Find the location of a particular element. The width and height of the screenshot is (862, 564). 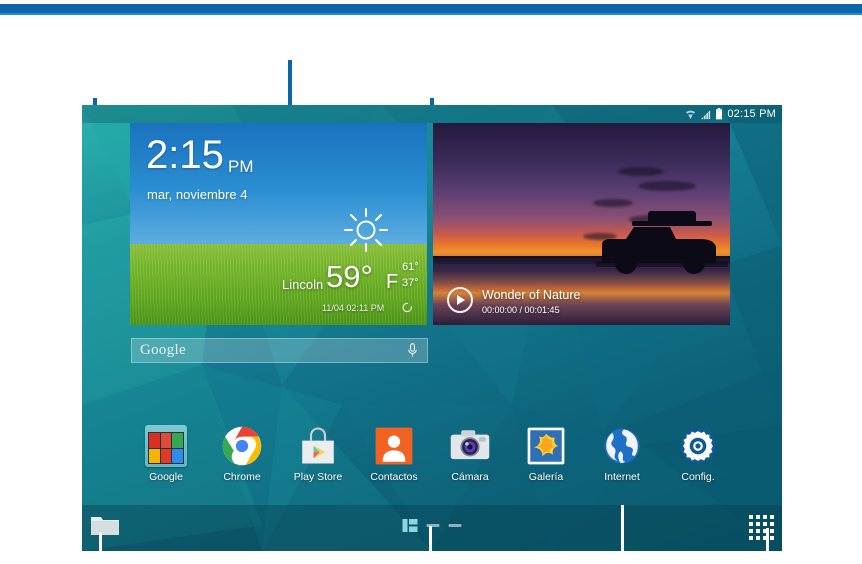

widget-temperature: 59° is located at coordinates (349, 276).